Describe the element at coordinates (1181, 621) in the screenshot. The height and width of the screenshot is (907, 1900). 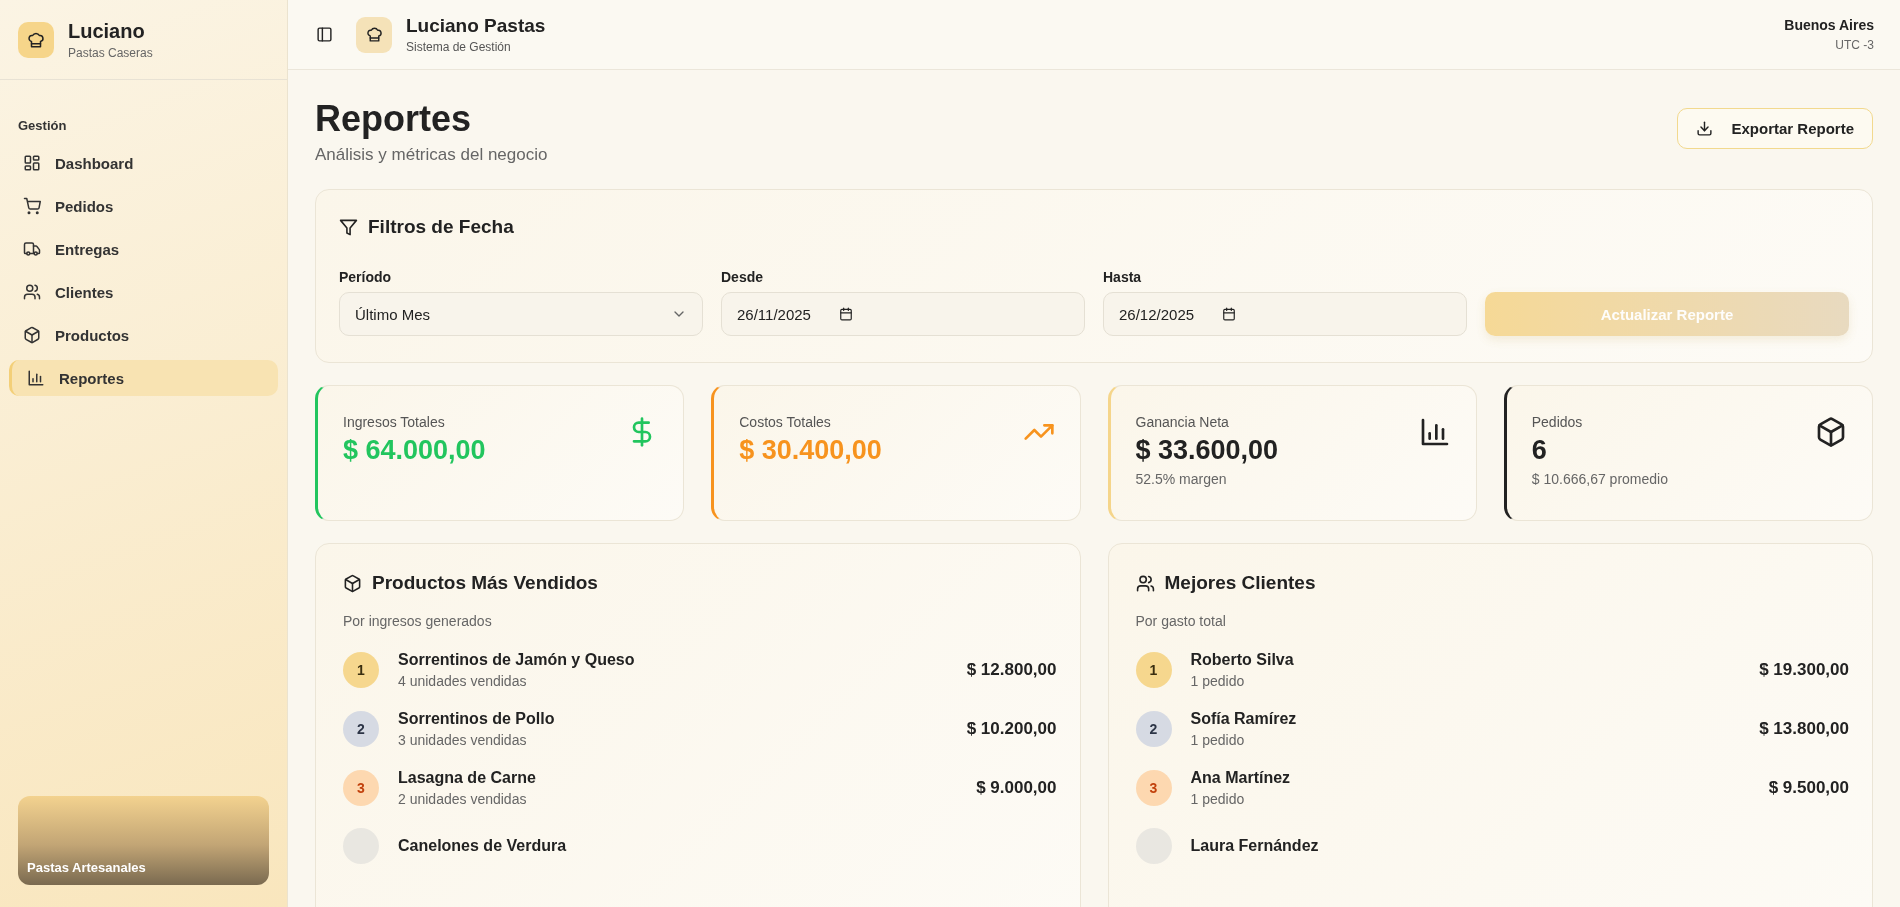
I see `card-subtitle: Por gasto total` at that location.